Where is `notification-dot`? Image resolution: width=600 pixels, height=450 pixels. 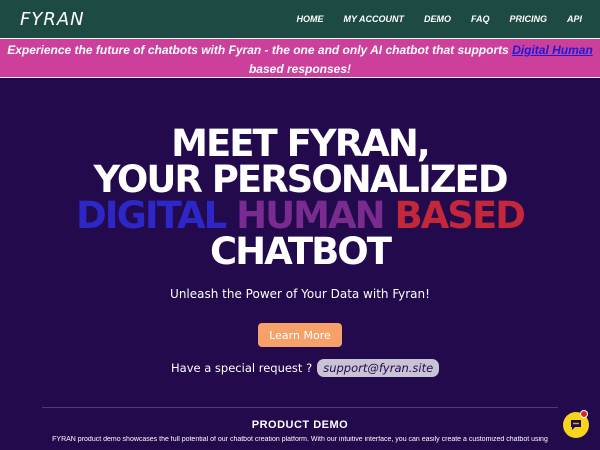 notification-dot is located at coordinates (584, 414).